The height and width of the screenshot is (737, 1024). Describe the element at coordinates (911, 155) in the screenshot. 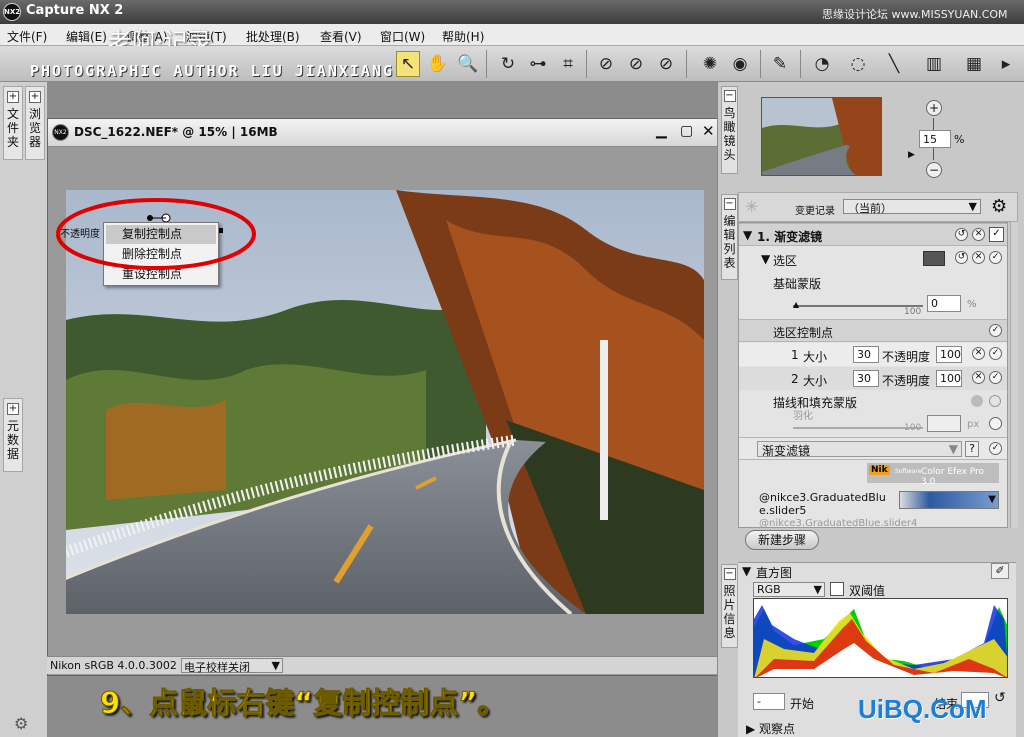

I see `zoom-slider-handle-icon: ▶` at that location.